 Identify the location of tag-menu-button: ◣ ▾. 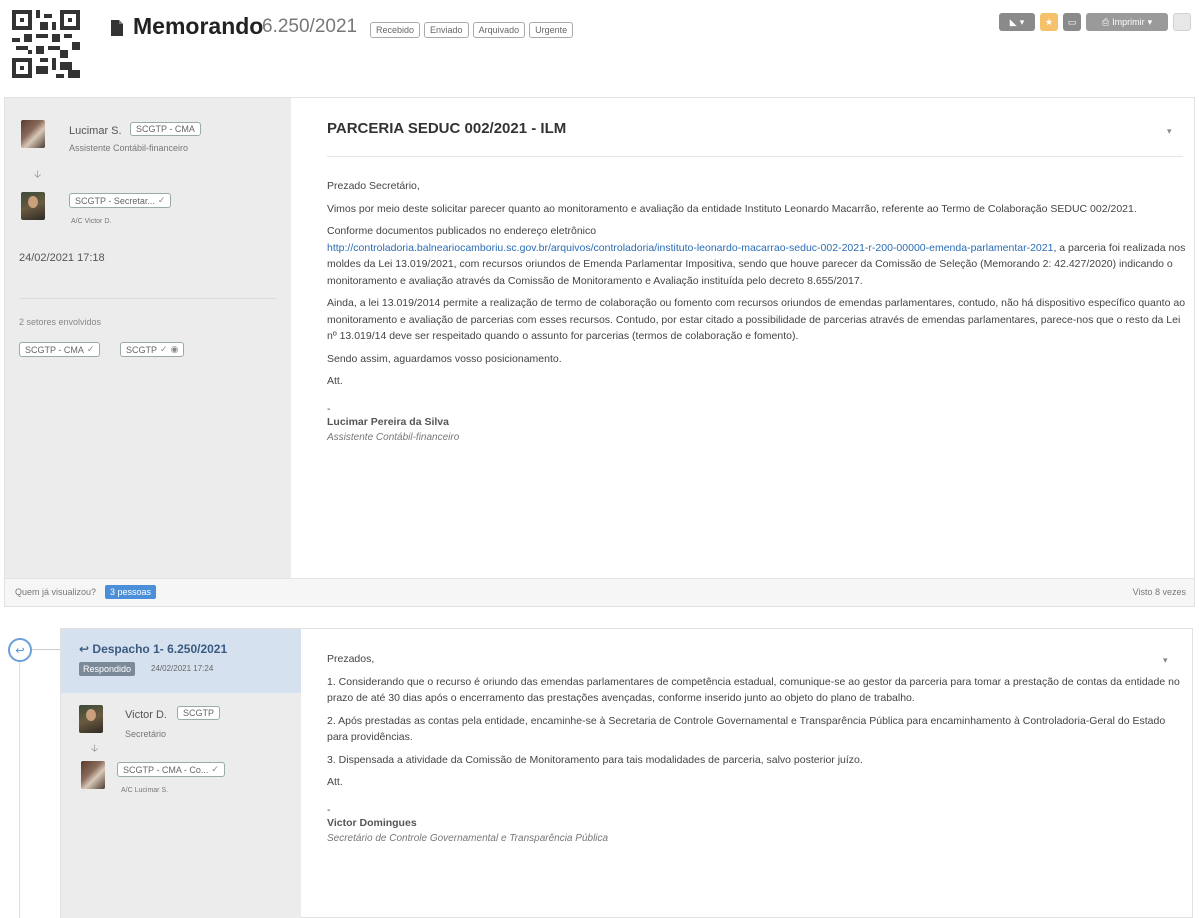
(1017, 22).